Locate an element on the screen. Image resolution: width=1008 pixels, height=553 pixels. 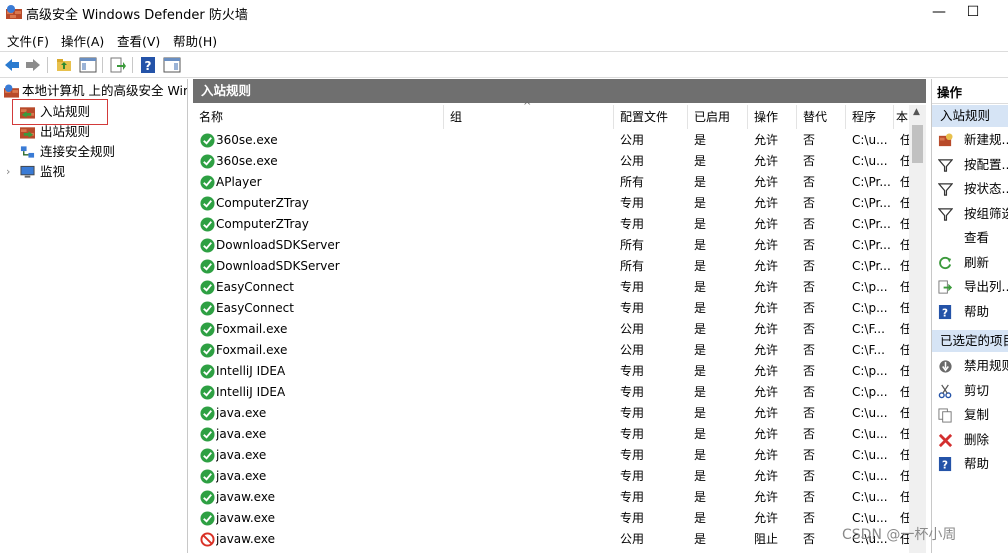
menu-action: 操作(A) is located at coordinates (82, 40).